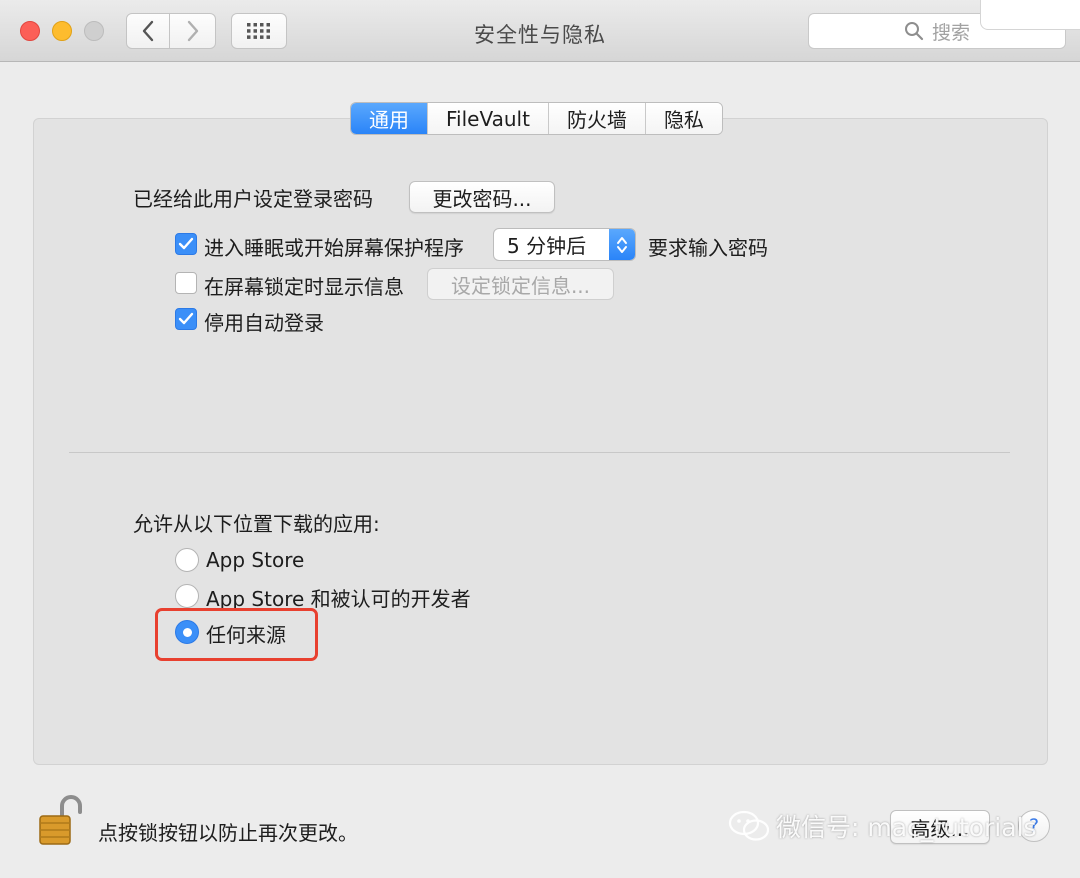 The width and height of the screenshot is (1080, 878). What do you see at coordinates (547, 246) in the screenshot?
I see `sleep-delay-value: 5 分钟后` at bounding box center [547, 246].